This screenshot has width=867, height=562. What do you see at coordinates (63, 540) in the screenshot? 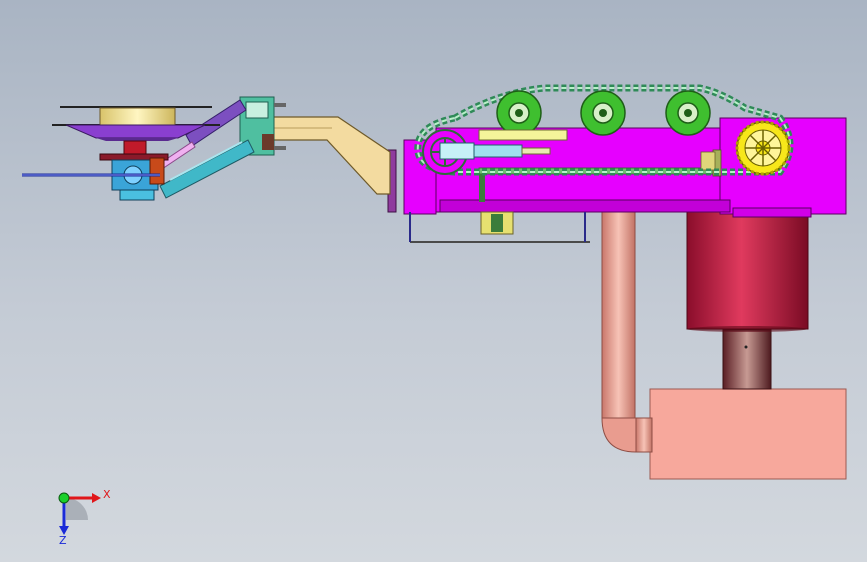
I see `z-axis-label: Z` at bounding box center [63, 540].